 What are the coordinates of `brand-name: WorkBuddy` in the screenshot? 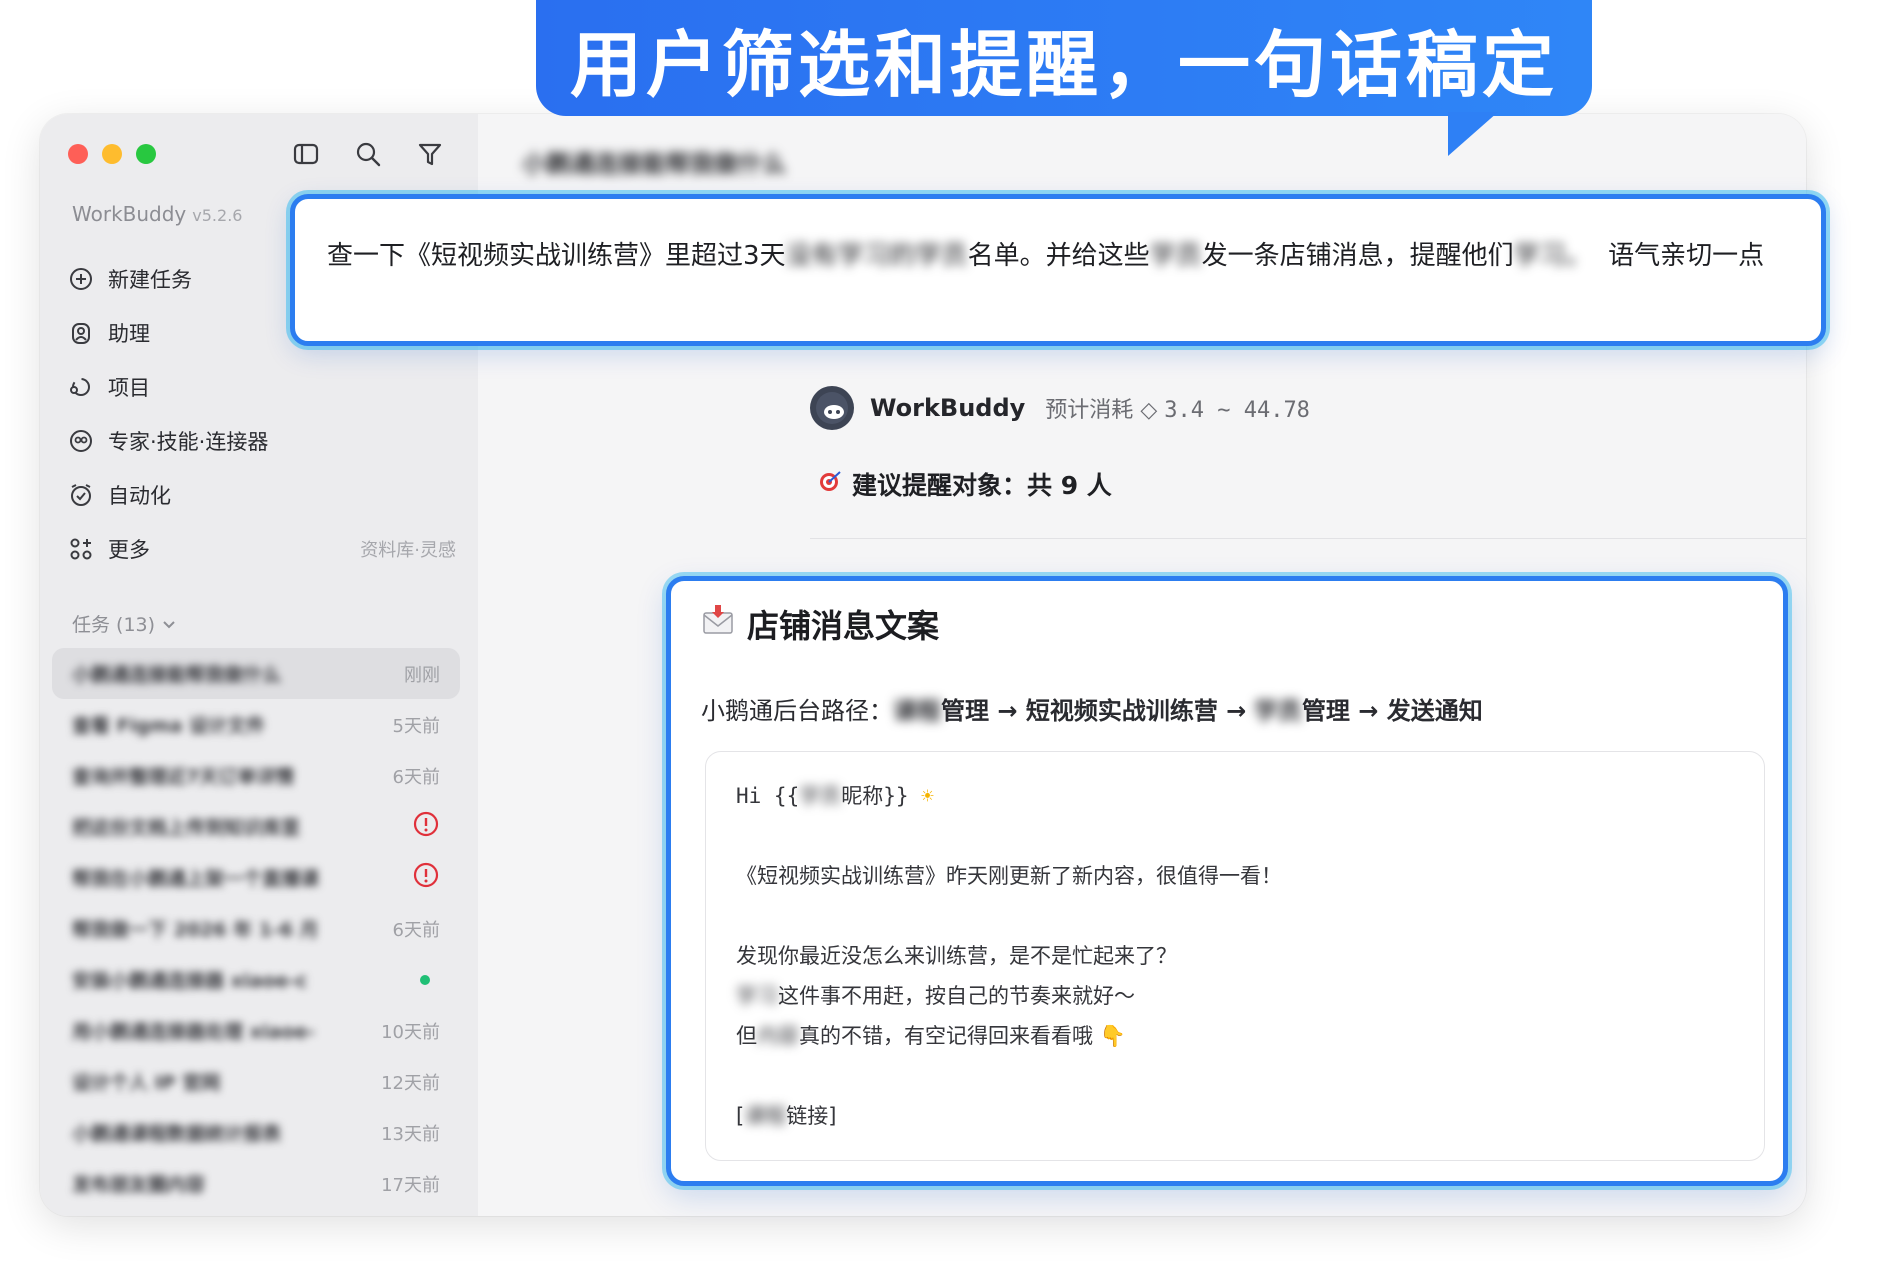 It's located at (129, 214).